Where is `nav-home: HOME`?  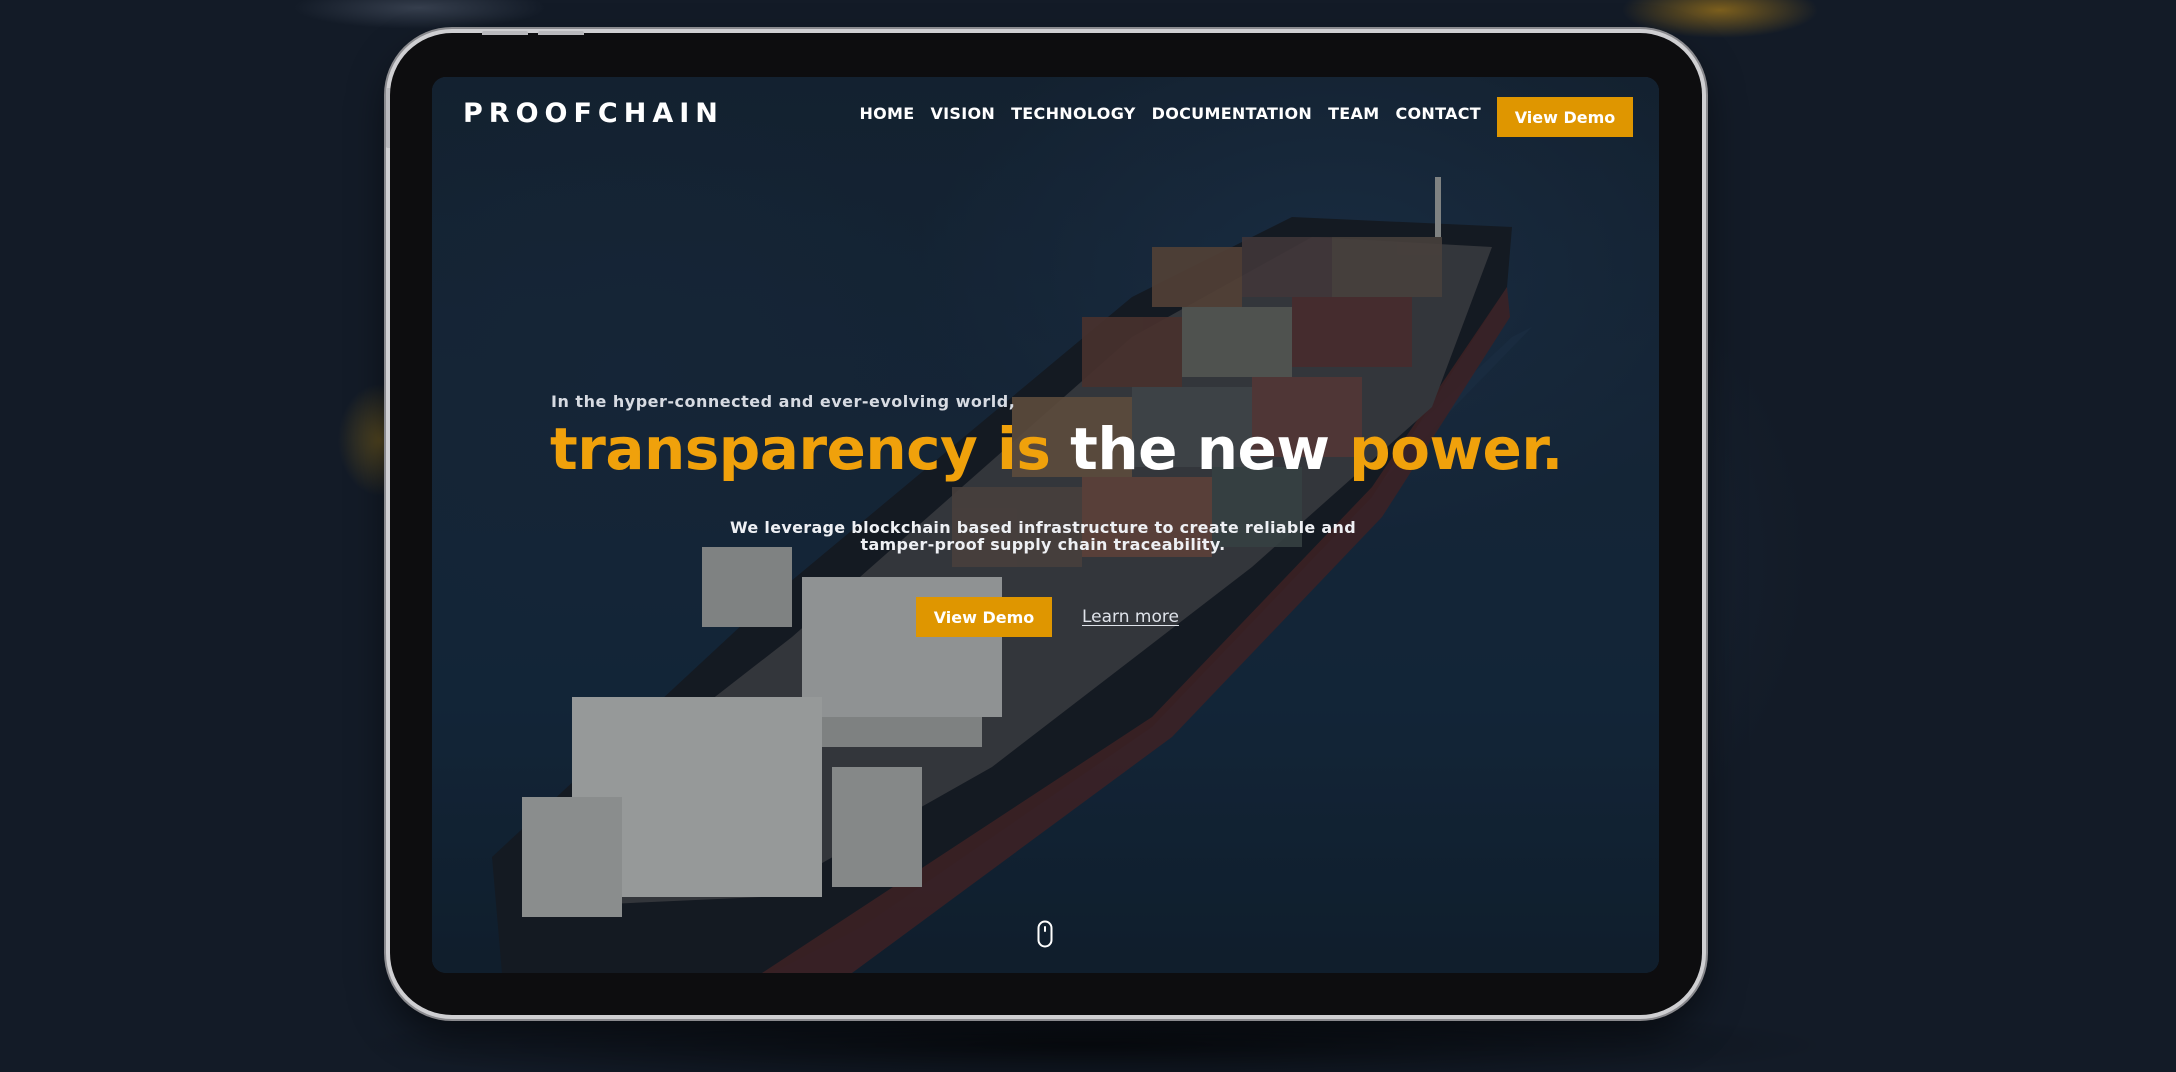 nav-home: HOME is located at coordinates (886, 114).